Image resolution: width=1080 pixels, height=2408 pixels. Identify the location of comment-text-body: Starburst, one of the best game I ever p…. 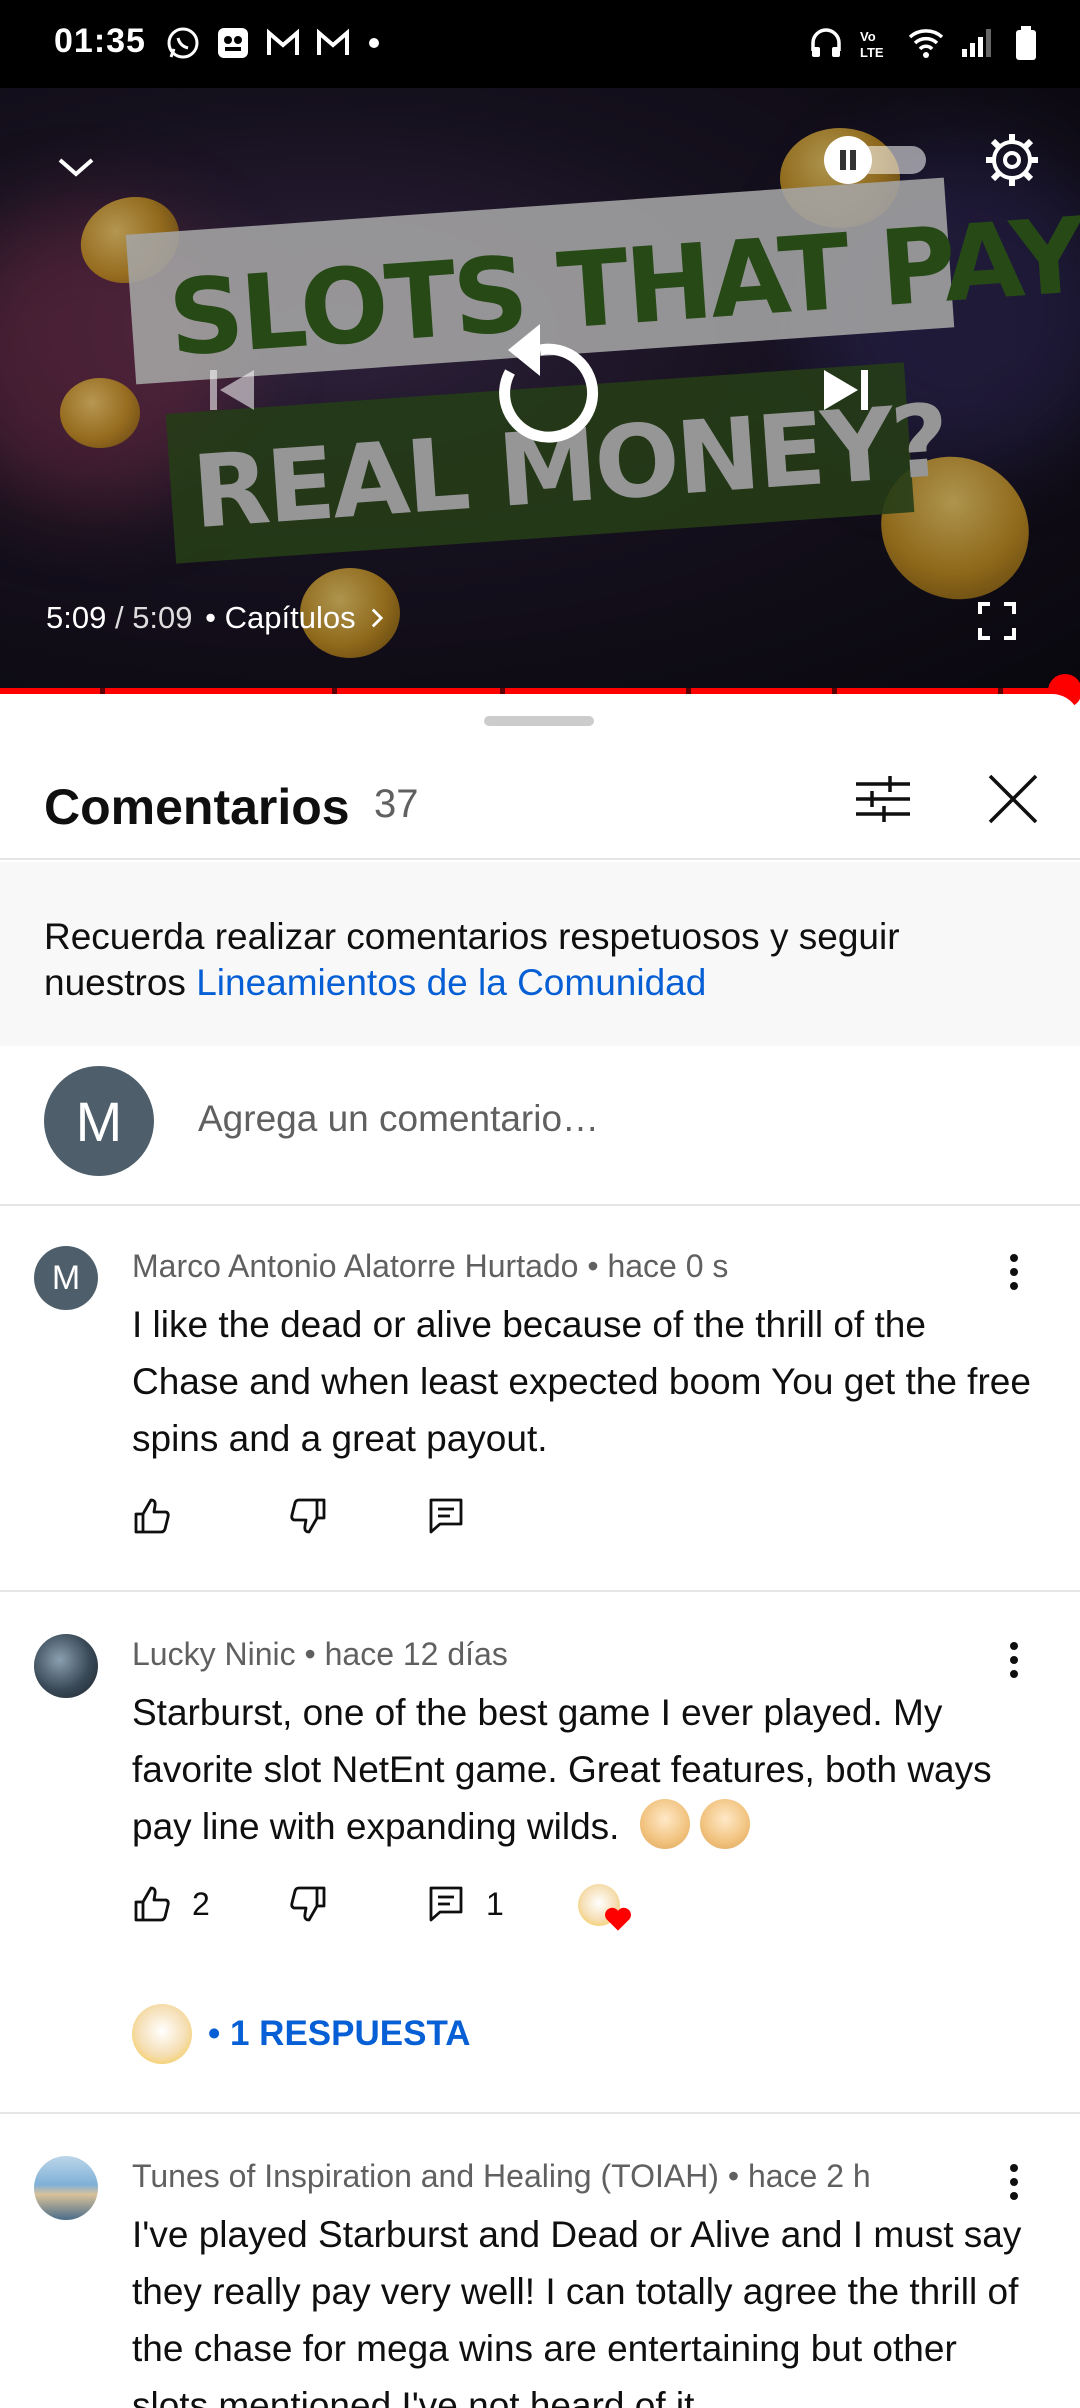
(562, 1769).